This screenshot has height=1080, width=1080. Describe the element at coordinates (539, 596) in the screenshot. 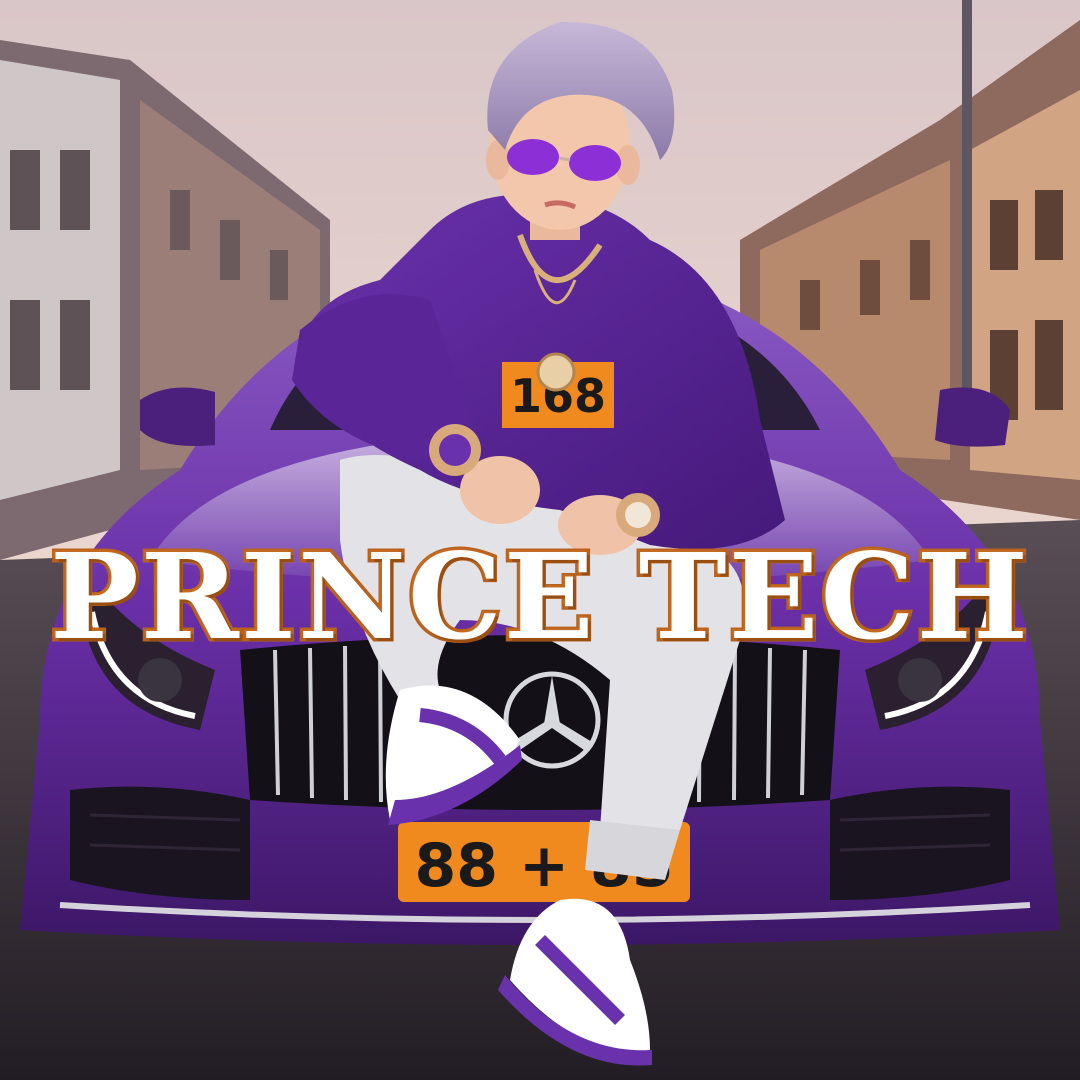

I see `title-text: PRINCE TECH` at that location.